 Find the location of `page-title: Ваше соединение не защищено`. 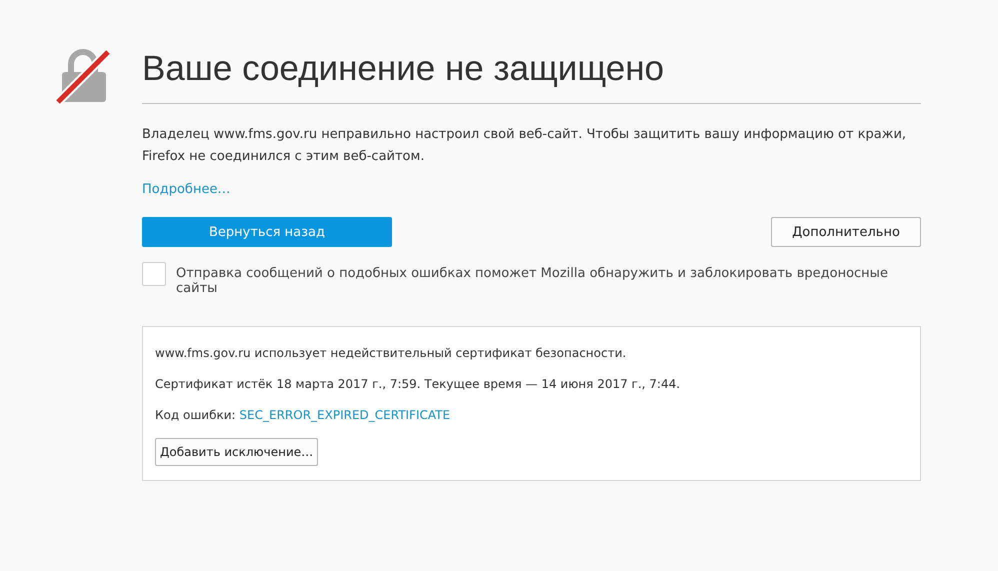

page-title: Ваше соединение не защищено is located at coordinates (531, 76).